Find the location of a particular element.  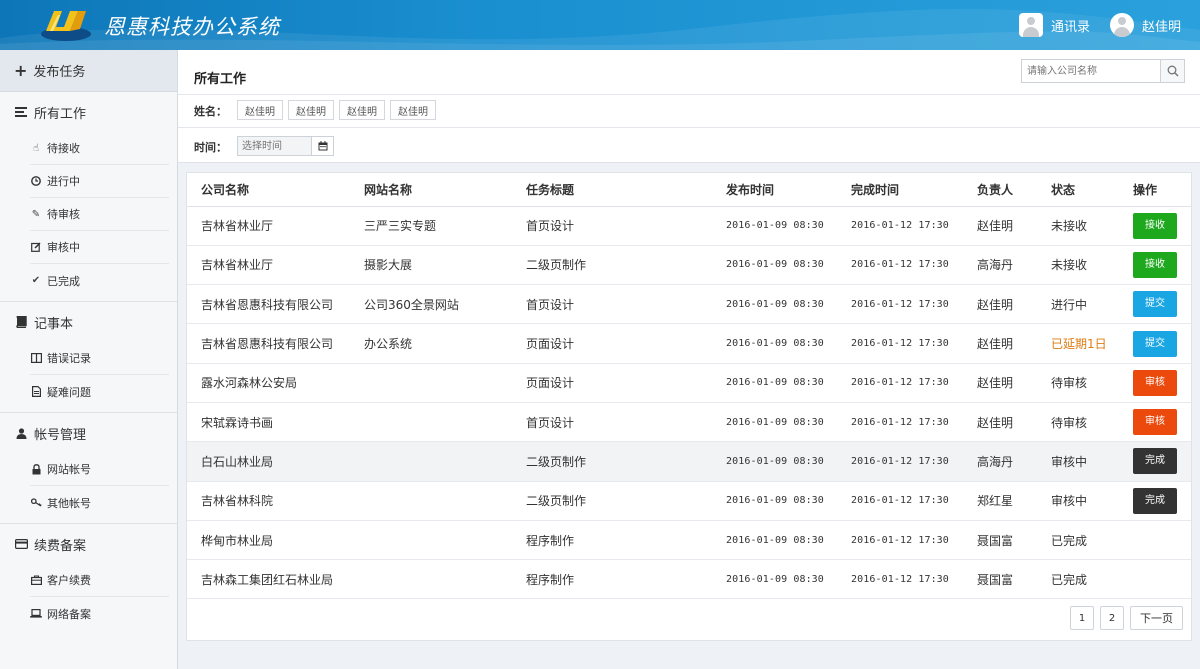

cell-company: 白石山林业局 is located at coordinates (237, 461).